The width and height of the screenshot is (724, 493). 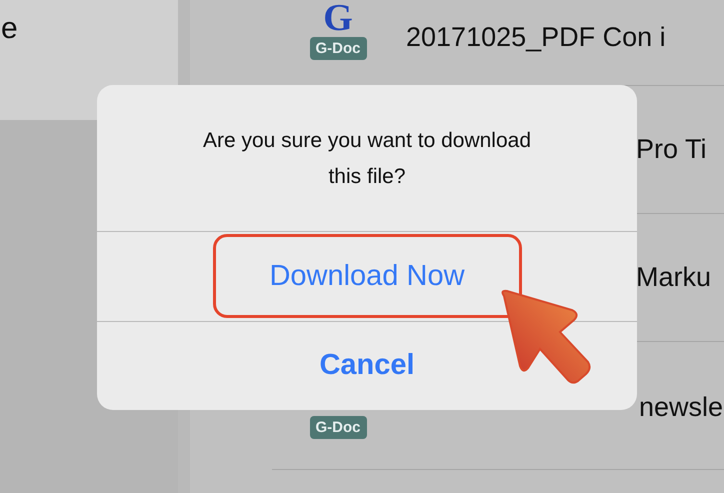 I want to click on file-name: newsle, so click(x=681, y=407).